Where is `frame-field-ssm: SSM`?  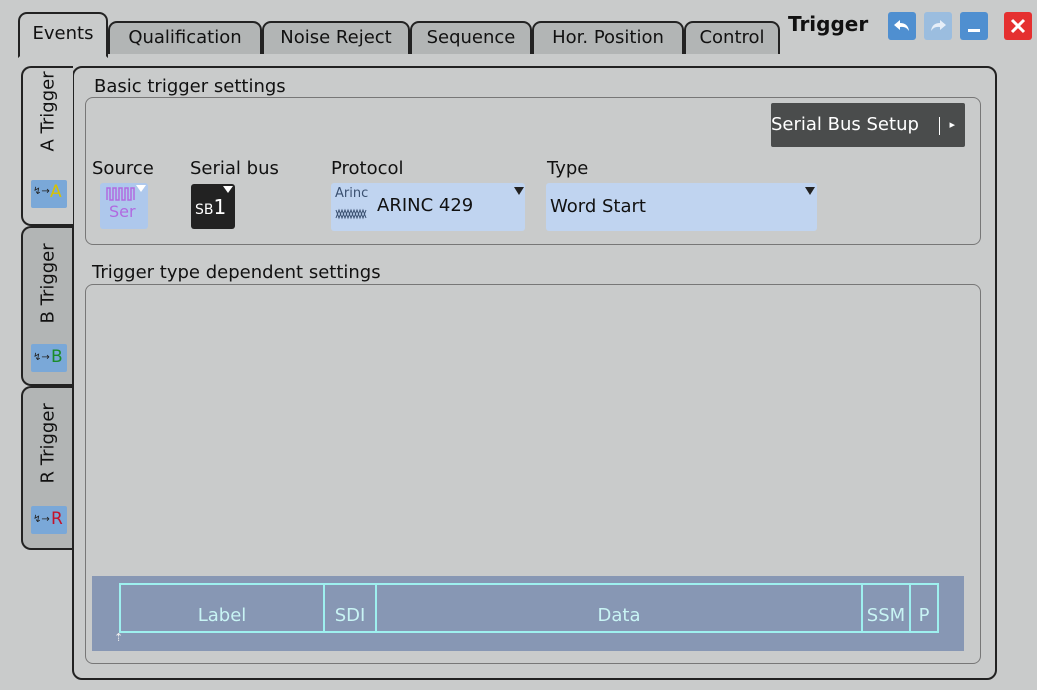
frame-field-ssm: SSM is located at coordinates (886, 608).